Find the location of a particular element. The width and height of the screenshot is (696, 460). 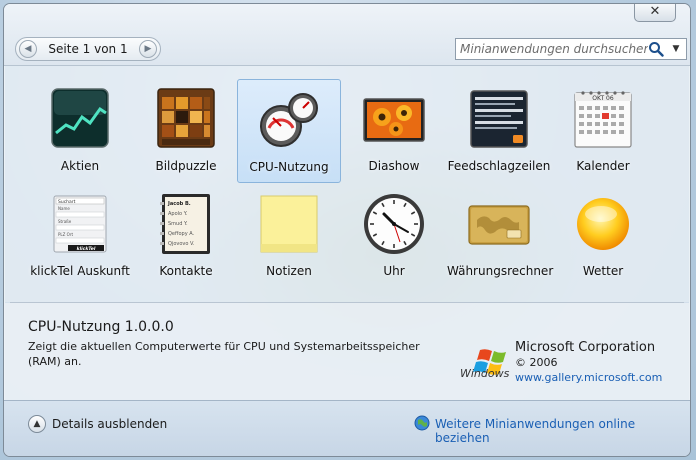

klicktel-icon: Suchart Name Straße PLZ Ort klickTel is located at coordinates (80, 224).